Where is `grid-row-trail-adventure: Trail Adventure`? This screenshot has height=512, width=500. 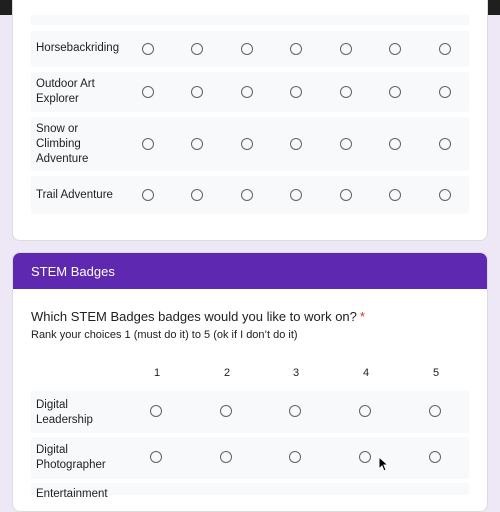 grid-row-trail-adventure: Trail Adventure is located at coordinates (250, 195).